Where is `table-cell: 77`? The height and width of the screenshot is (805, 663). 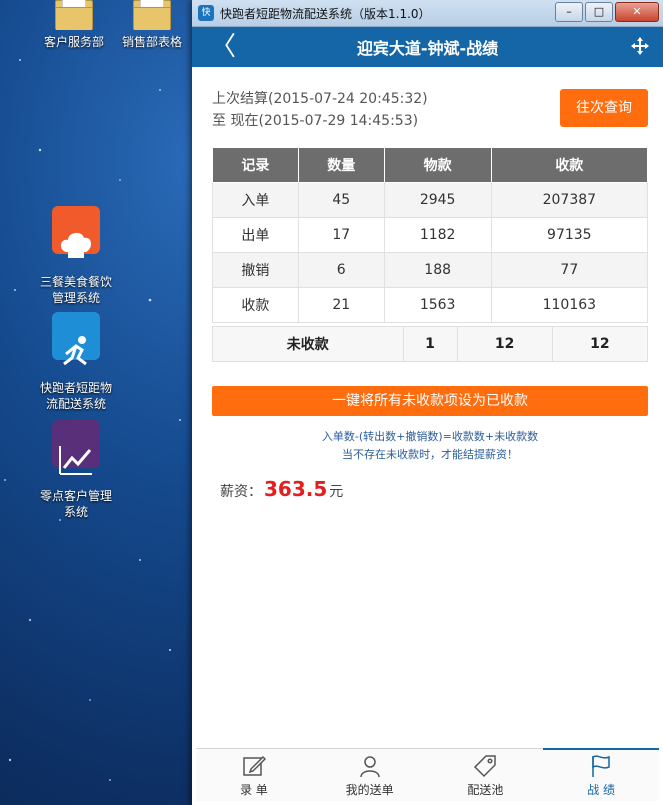
table-cell: 77 is located at coordinates (569, 270).